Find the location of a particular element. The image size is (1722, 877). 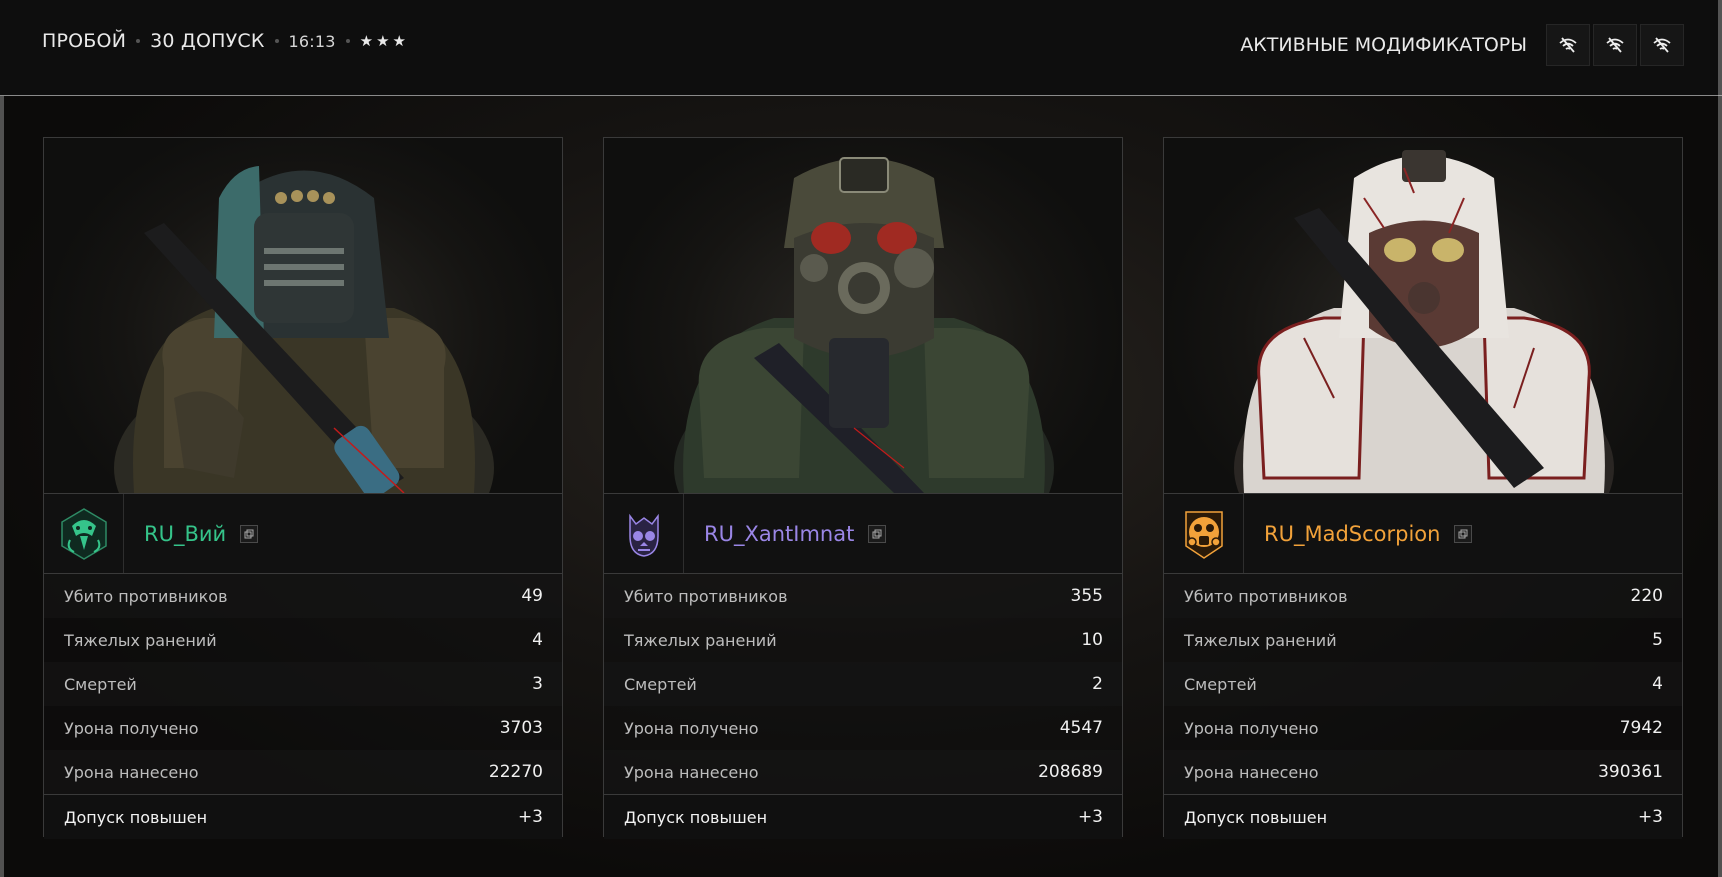

player-name: RU_MadScorpion is located at coordinates (1352, 533).